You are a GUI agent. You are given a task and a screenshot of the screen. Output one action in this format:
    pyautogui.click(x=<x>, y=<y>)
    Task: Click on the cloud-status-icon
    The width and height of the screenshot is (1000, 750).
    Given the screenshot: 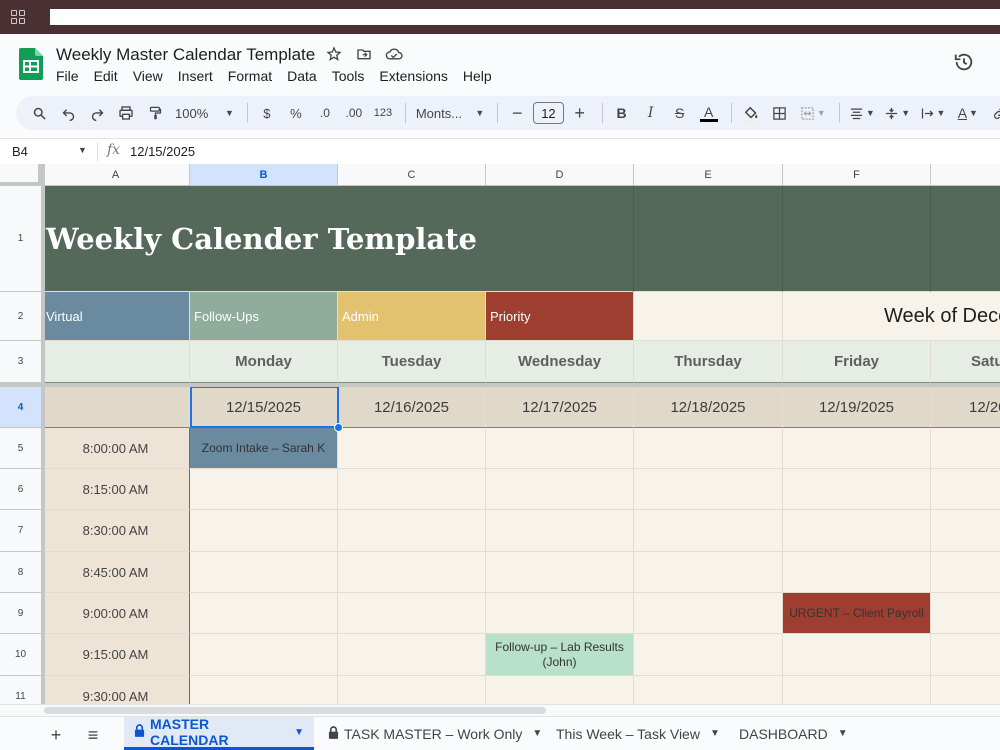 What is the action you would take?
    pyautogui.click(x=394, y=54)
    